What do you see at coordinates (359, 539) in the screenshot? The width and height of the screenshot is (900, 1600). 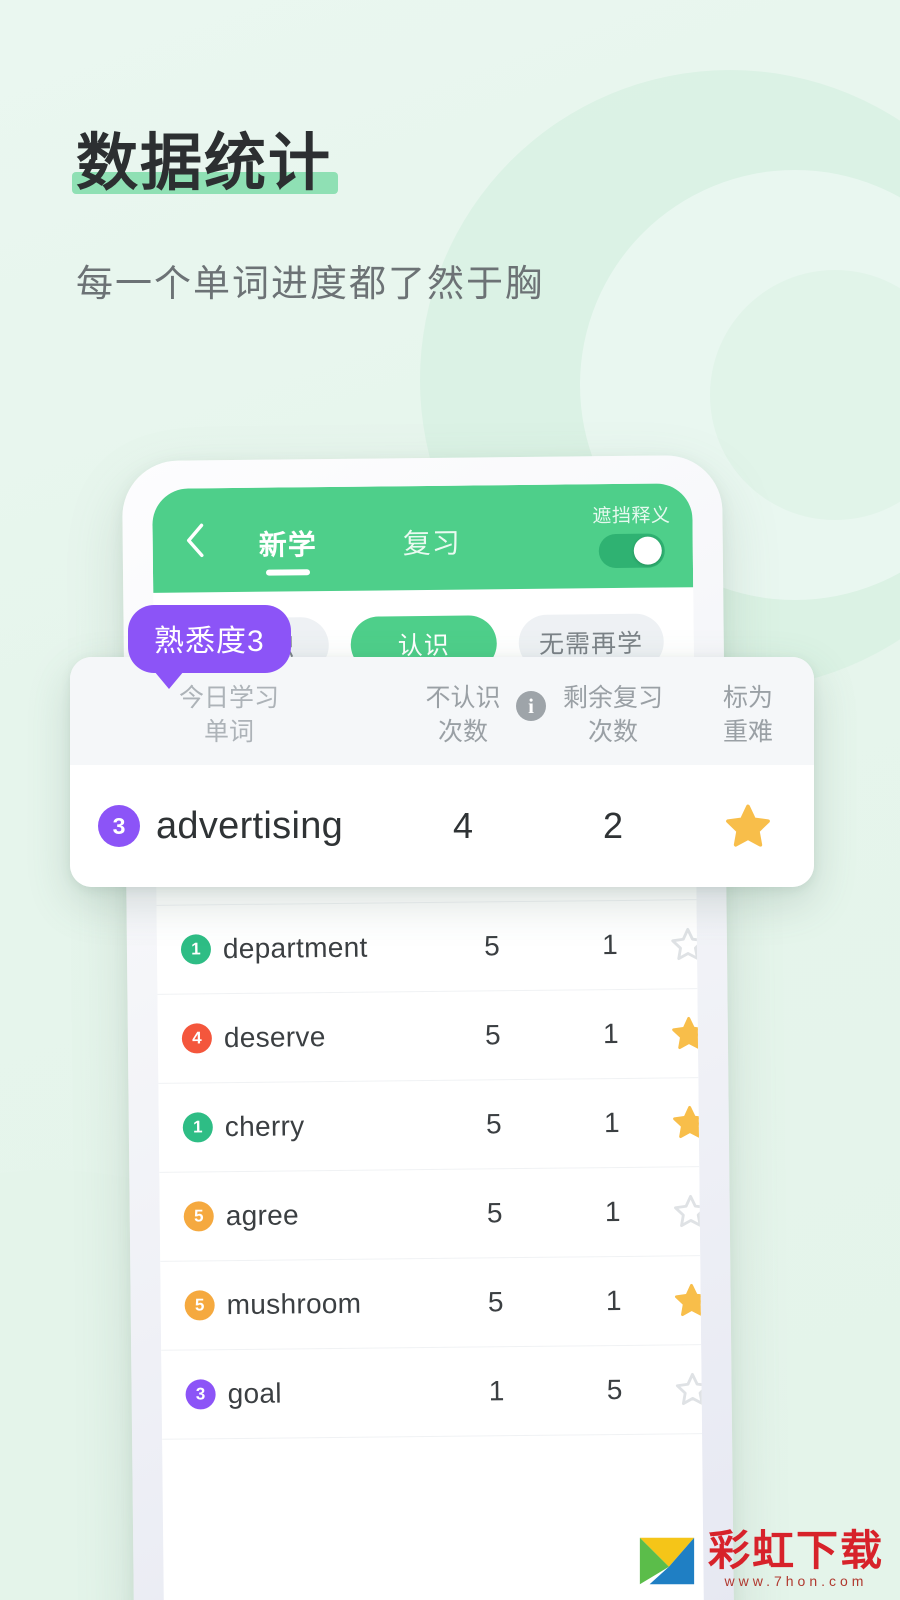 I see `header-tabs: 新学 复习` at bounding box center [359, 539].